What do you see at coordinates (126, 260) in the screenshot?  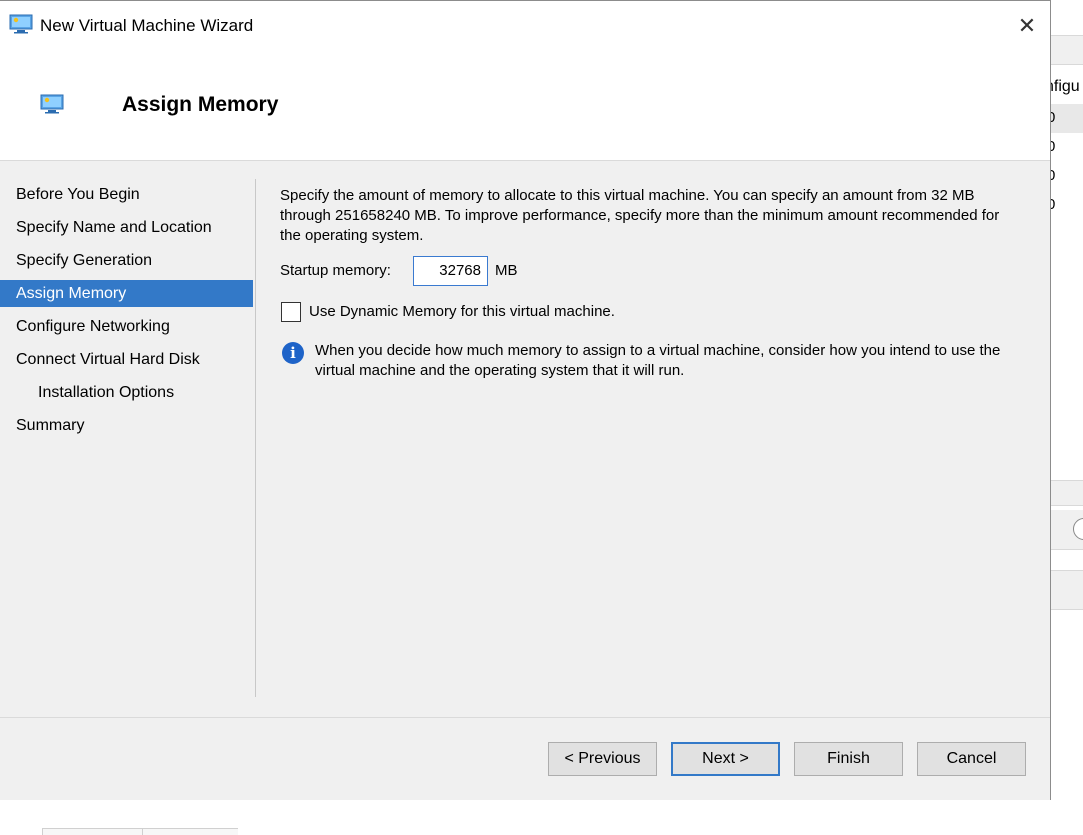 I see `nav-item-specify-generation: Specify Generation` at bounding box center [126, 260].